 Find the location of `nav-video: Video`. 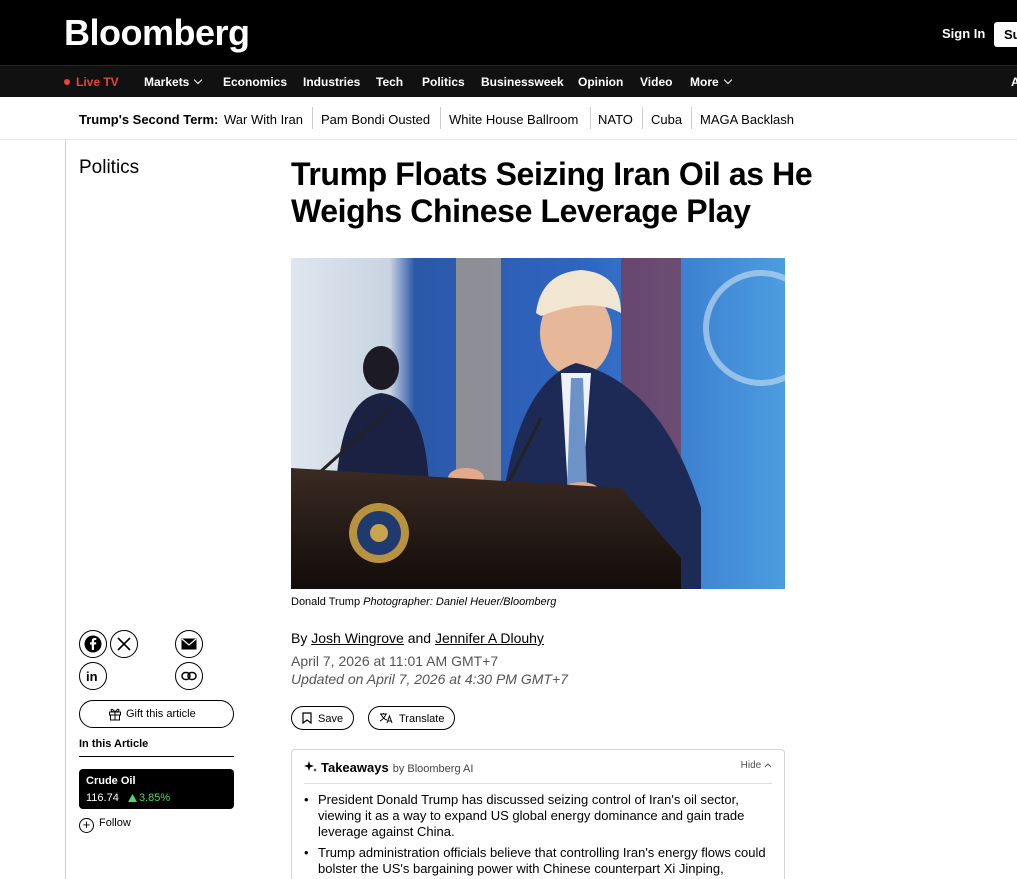

nav-video: Video is located at coordinates (656, 82).